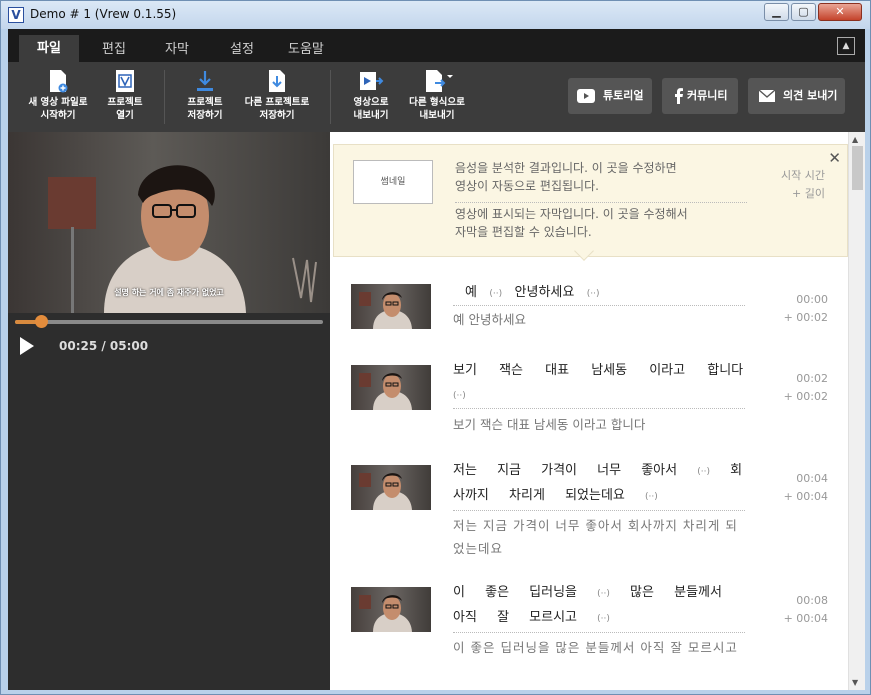  I want to click on video-preview: 설명 하는 거에 좀 재주가 없었고, so click(169, 222).